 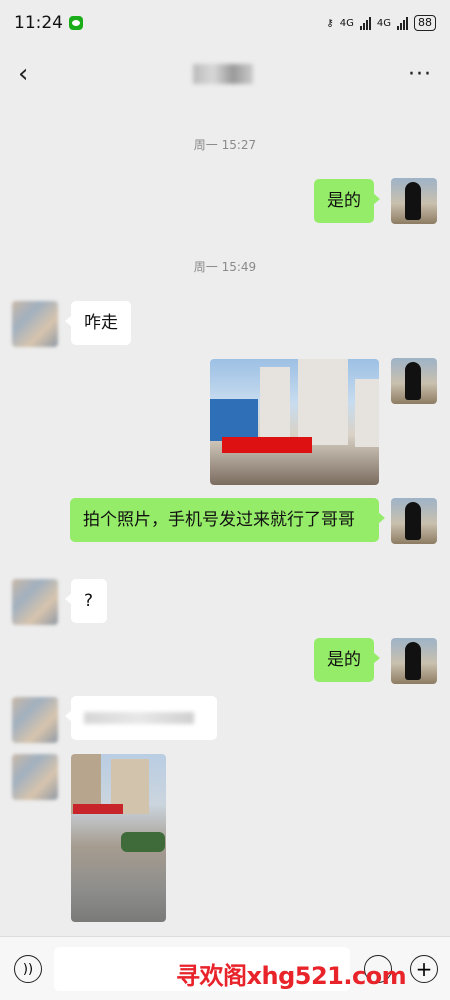 I want to click on image-message-street, so click(x=118, y=838).